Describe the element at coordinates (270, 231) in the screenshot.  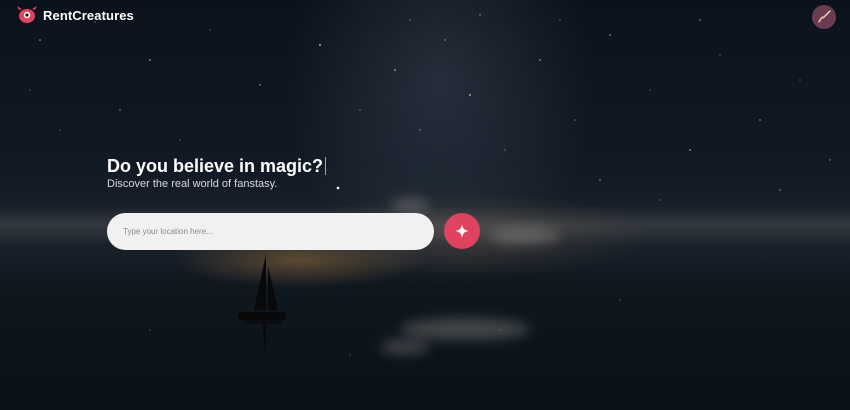
I see `location-search-input` at that location.